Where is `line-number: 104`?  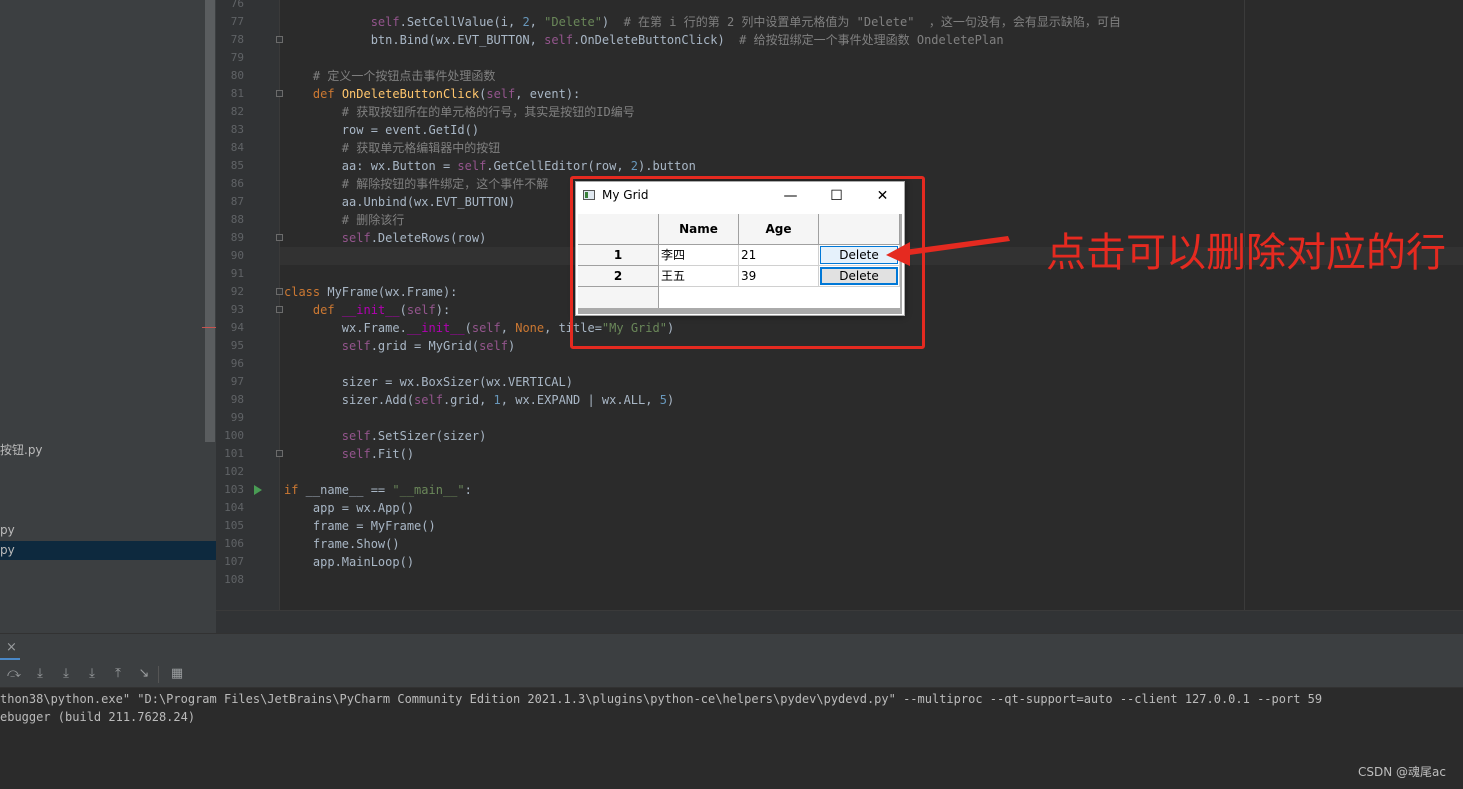
line-number: 104 is located at coordinates (230, 508).